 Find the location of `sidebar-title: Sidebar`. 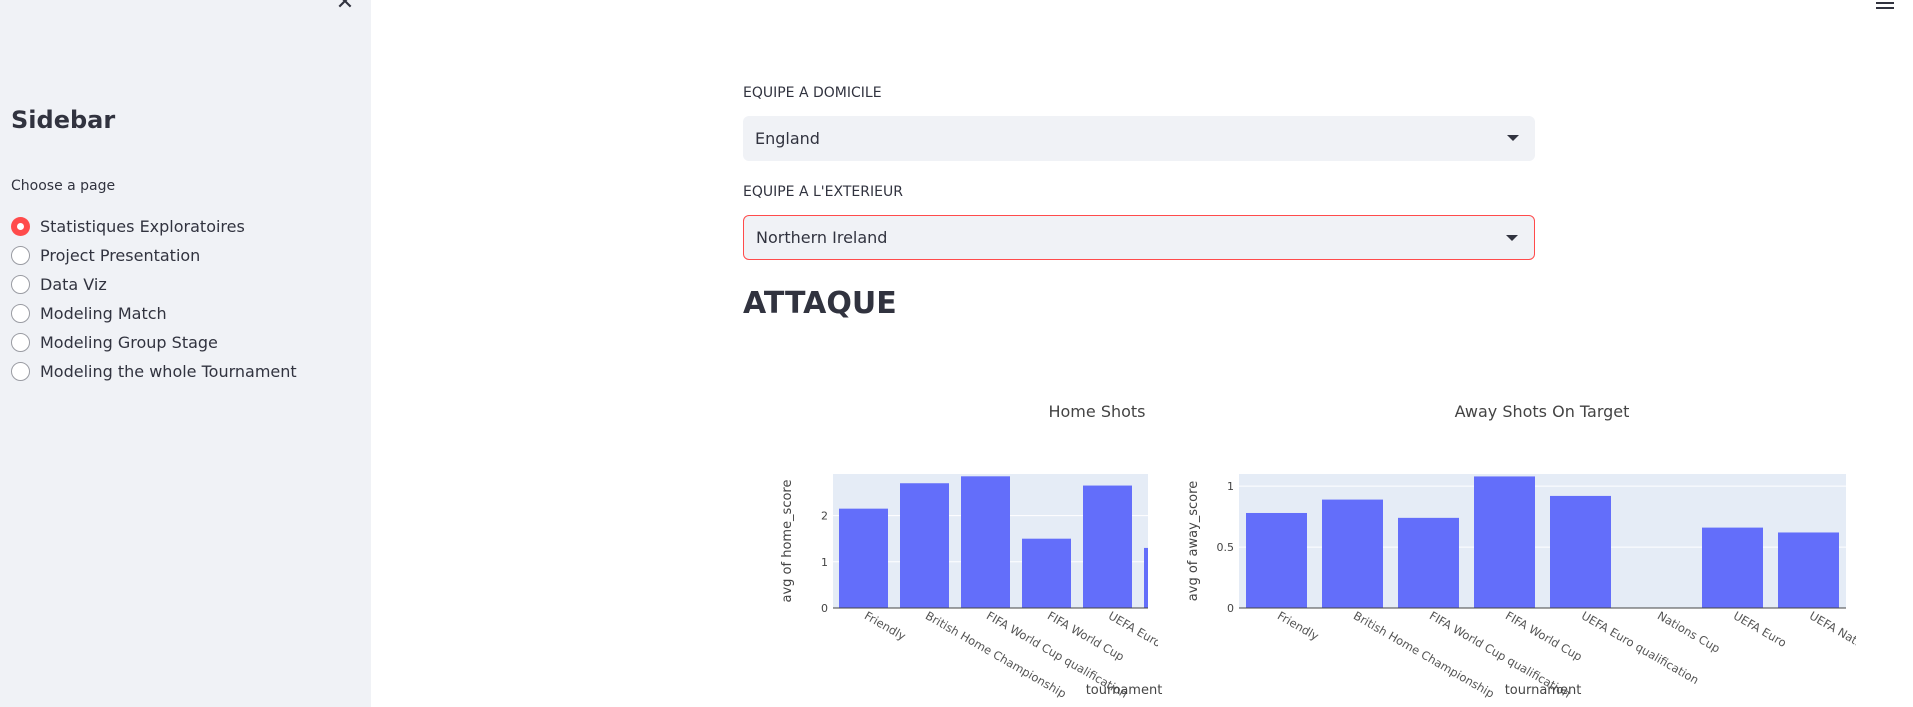

sidebar-title: Sidebar is located at coordinates (63, 120).